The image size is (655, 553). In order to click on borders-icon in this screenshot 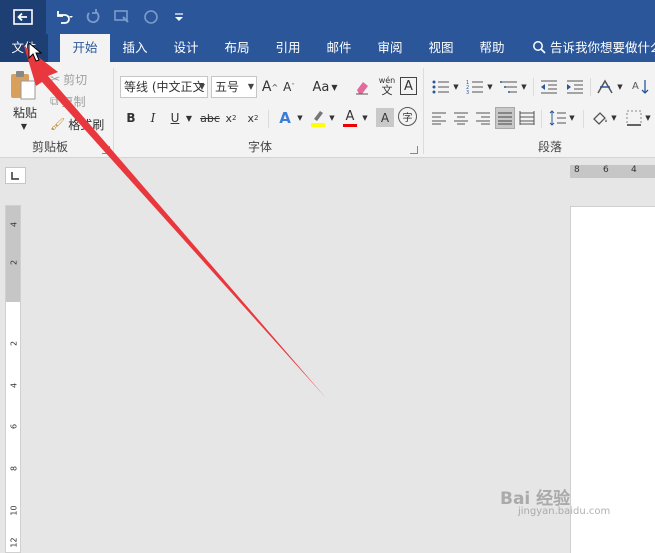, I will do `click(634, 118)`.